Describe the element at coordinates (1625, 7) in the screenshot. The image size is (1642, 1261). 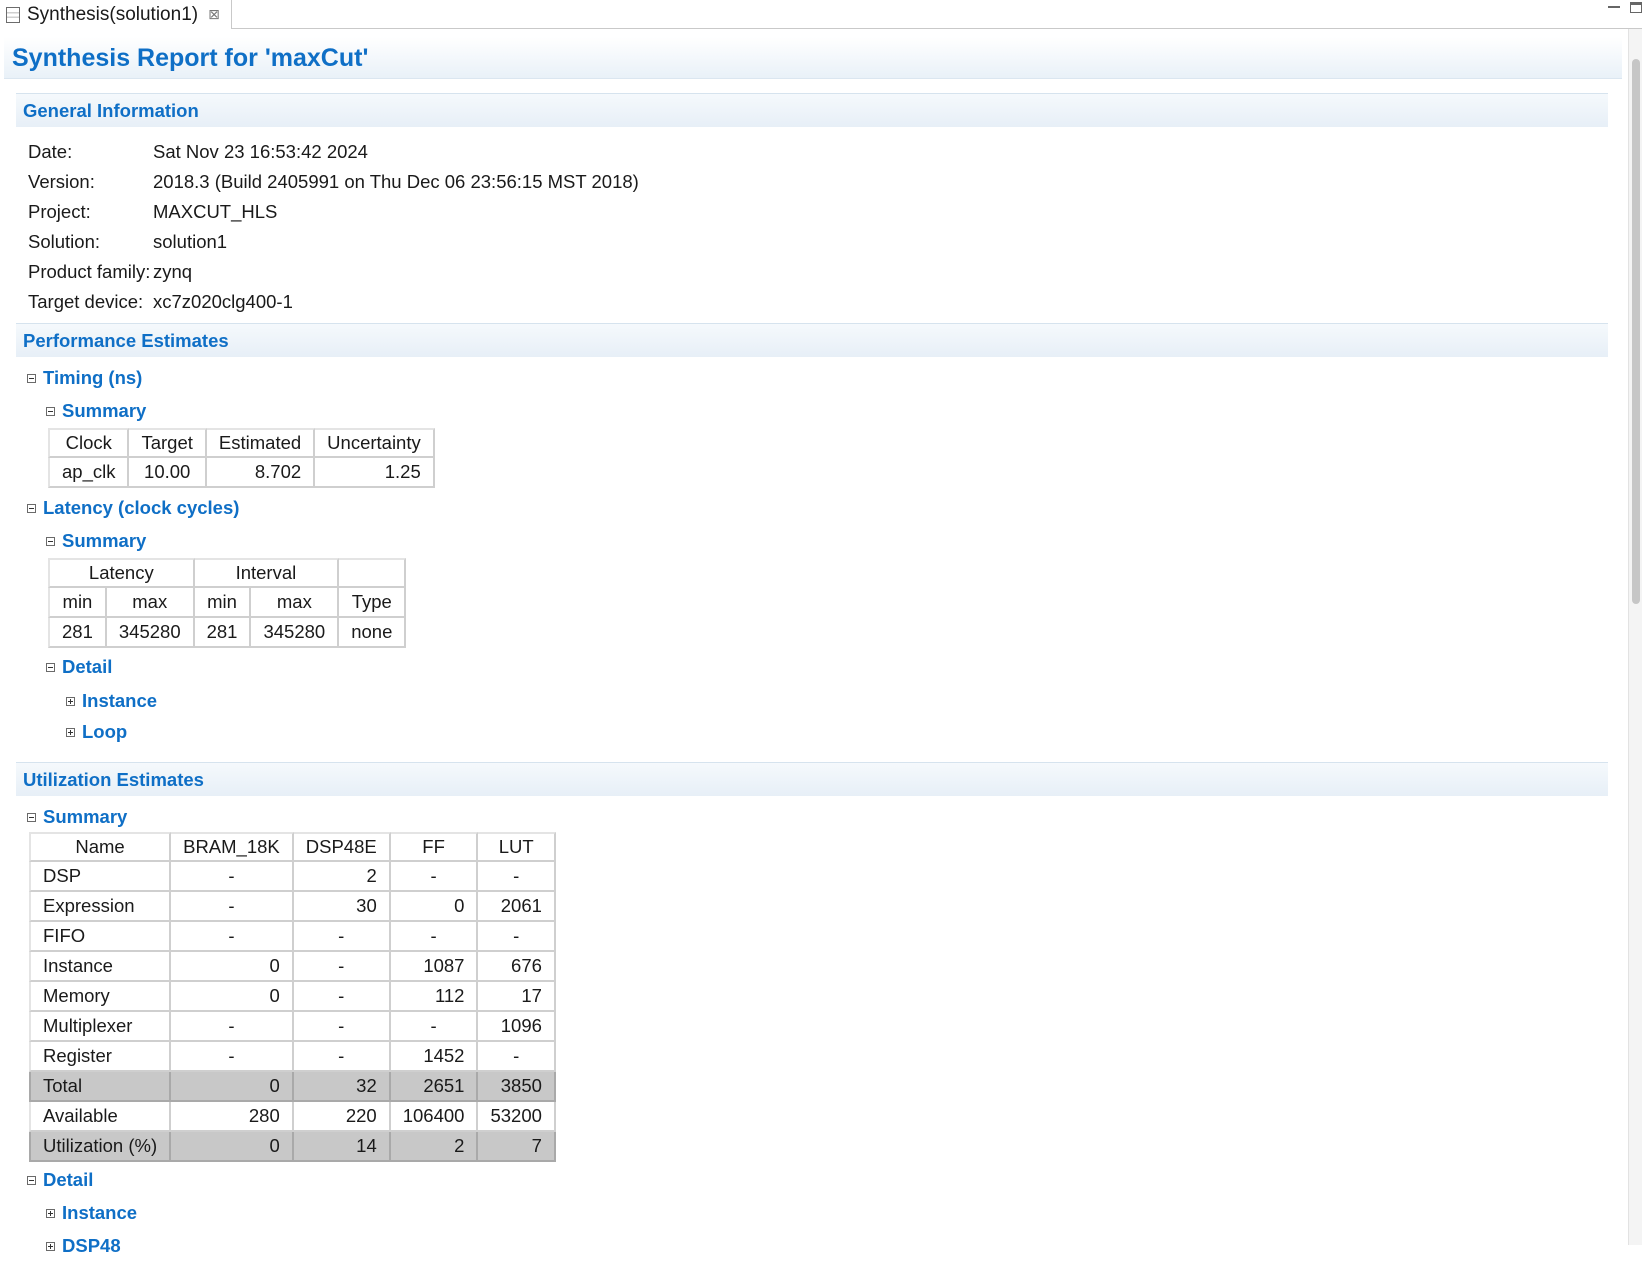
I see `view-controls` at that location.